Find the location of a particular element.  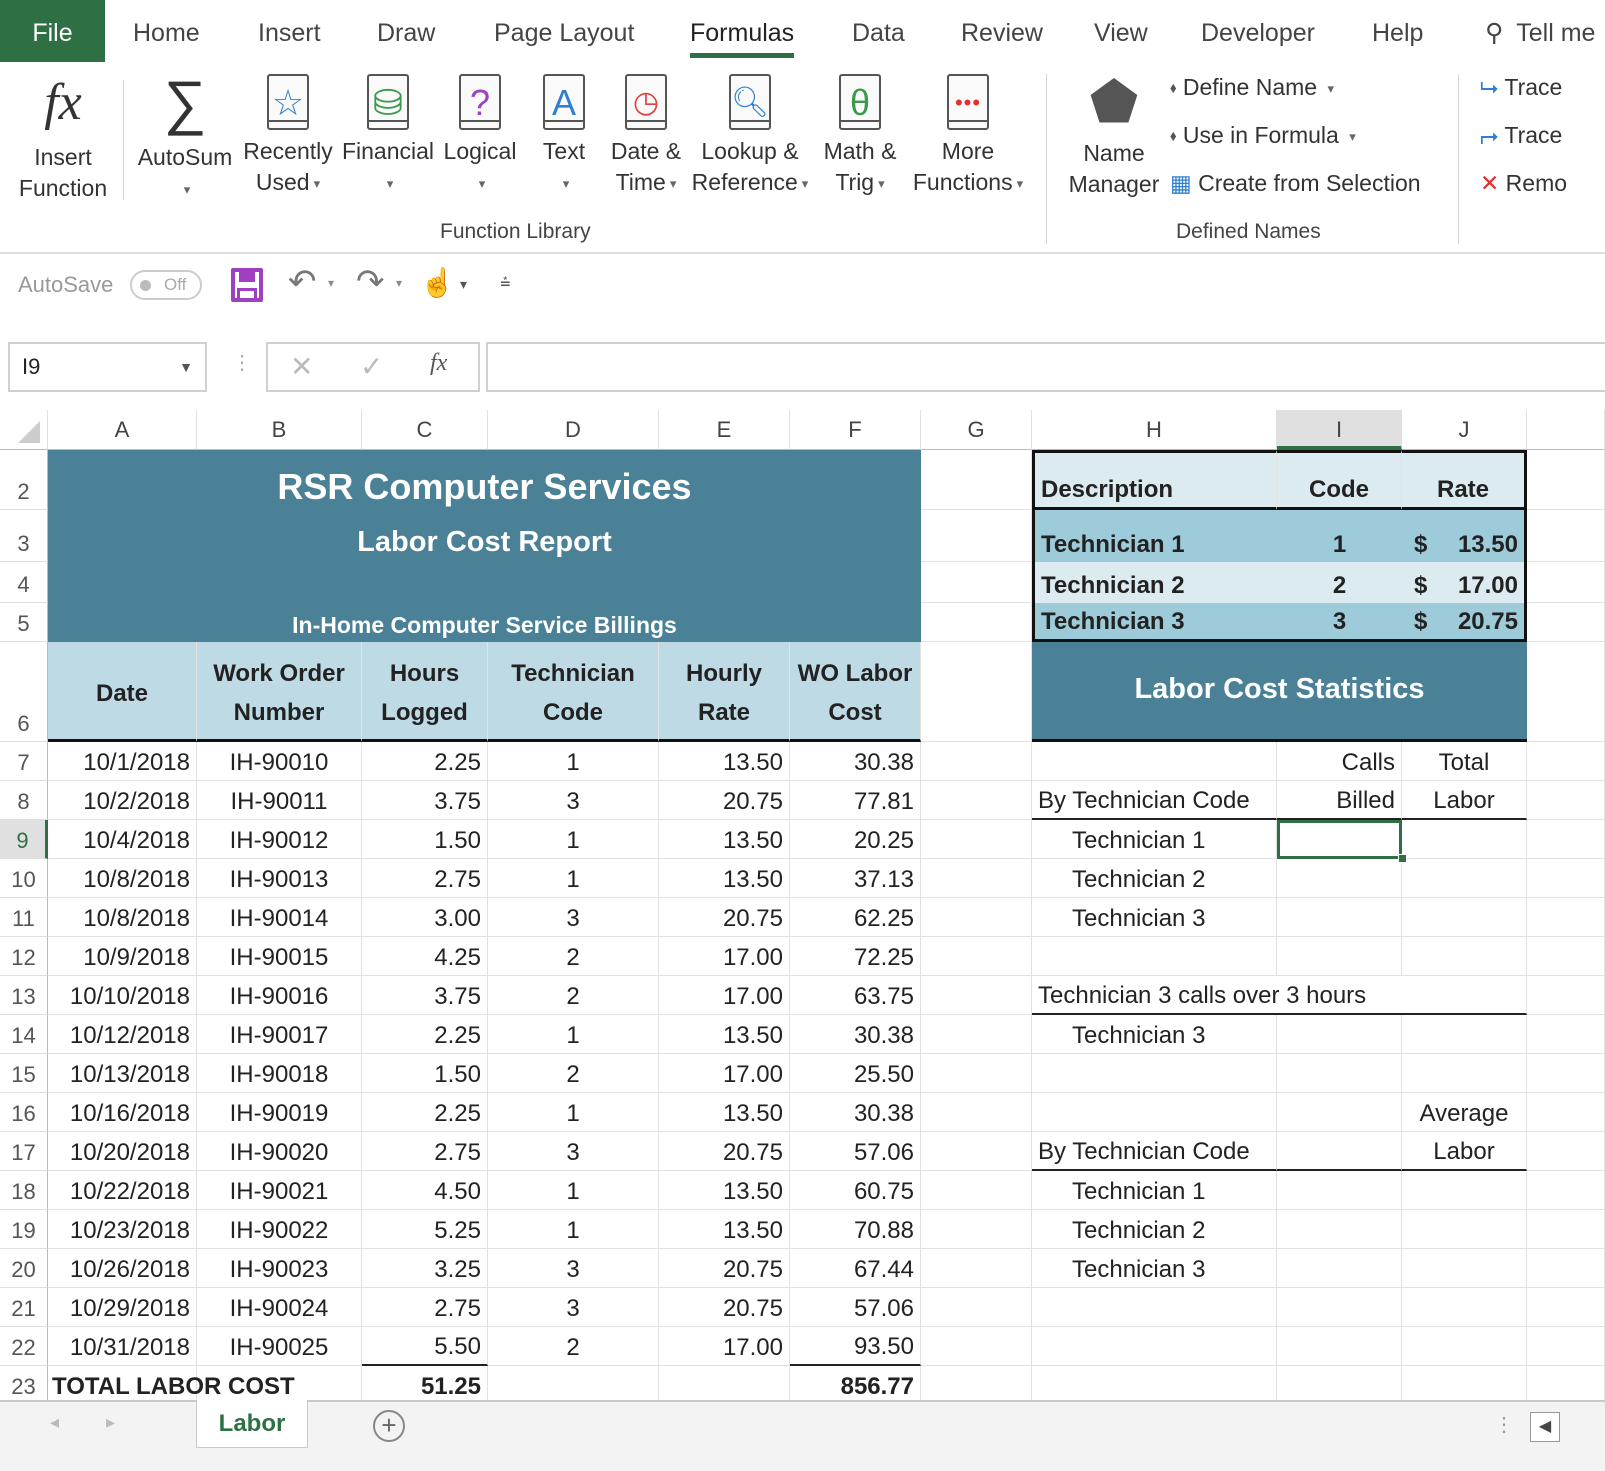

hours-cell: 3.75 is located at coordinates (425, 800).